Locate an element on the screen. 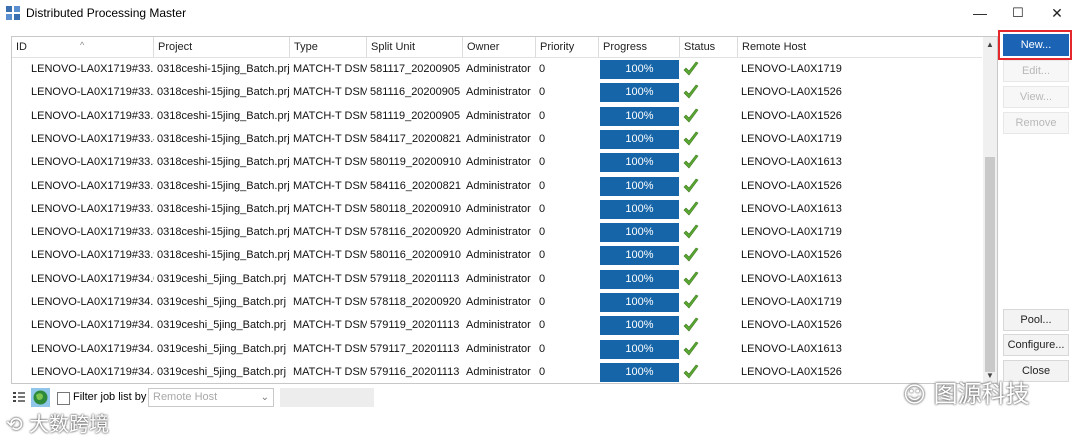 The width and height of the screenshot is (1080, 440). column-header-split-unit: Split Unit is located at coordinates (415, 47).